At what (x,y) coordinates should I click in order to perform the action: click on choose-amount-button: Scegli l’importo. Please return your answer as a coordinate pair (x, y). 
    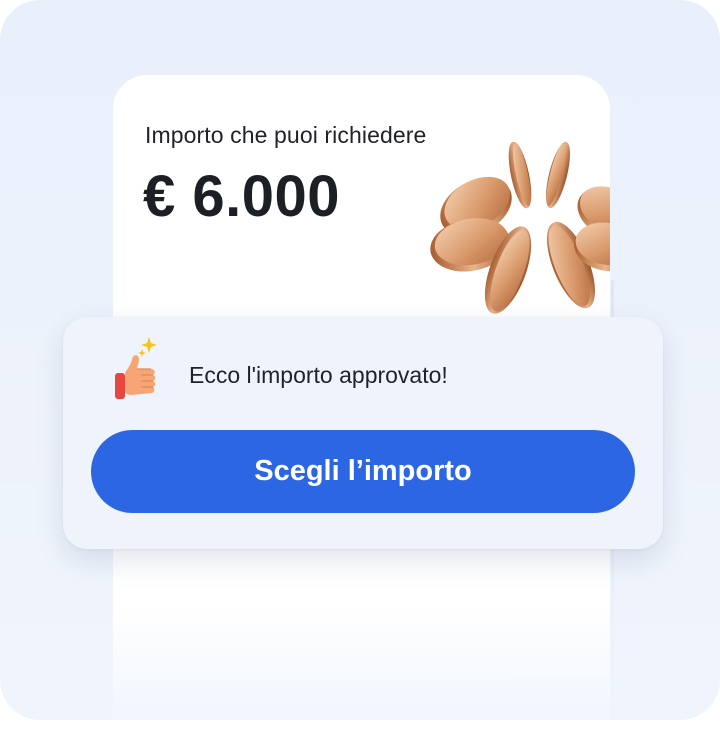
    Looking at the image, I should click on (363, 471).